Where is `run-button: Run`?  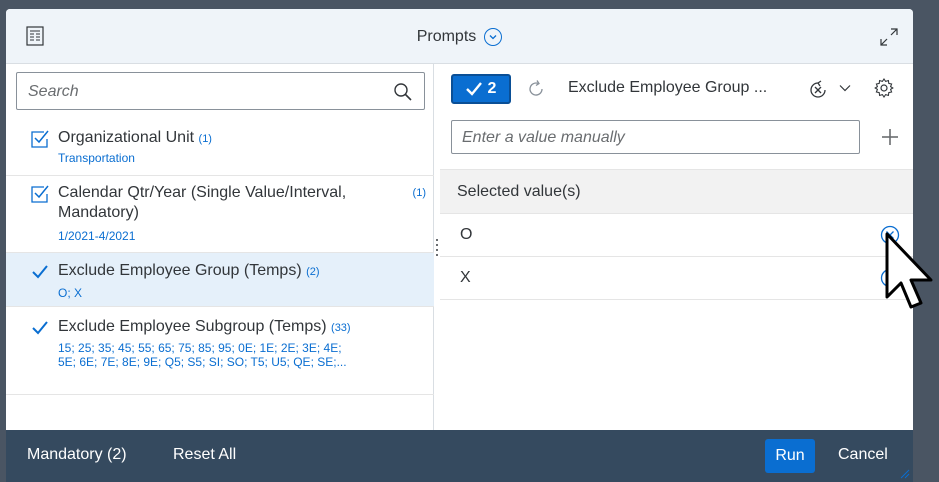
run-button: Run is located at coordinates (790, 456).